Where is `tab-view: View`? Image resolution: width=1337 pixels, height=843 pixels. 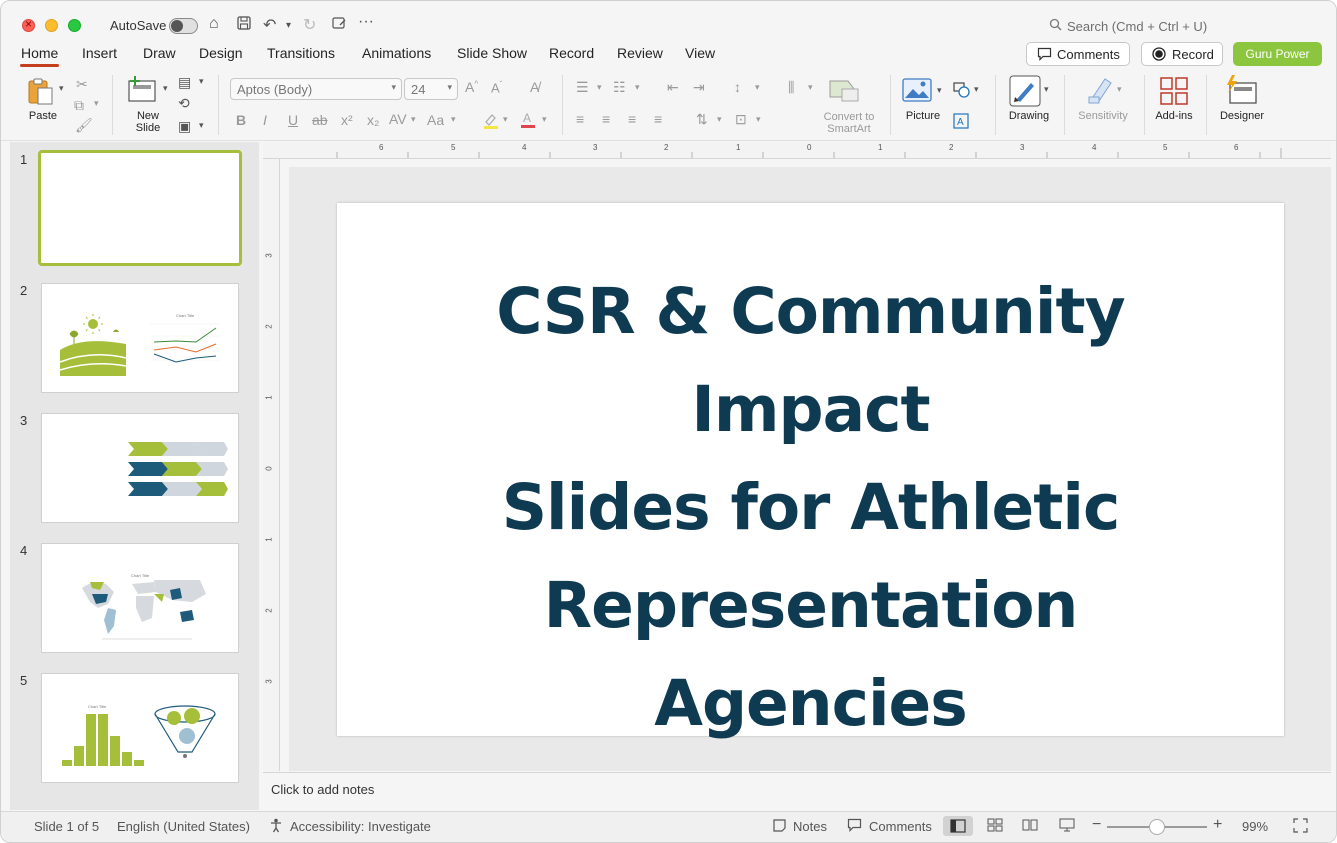
tab-view: View is located at coordinates (700, 53).